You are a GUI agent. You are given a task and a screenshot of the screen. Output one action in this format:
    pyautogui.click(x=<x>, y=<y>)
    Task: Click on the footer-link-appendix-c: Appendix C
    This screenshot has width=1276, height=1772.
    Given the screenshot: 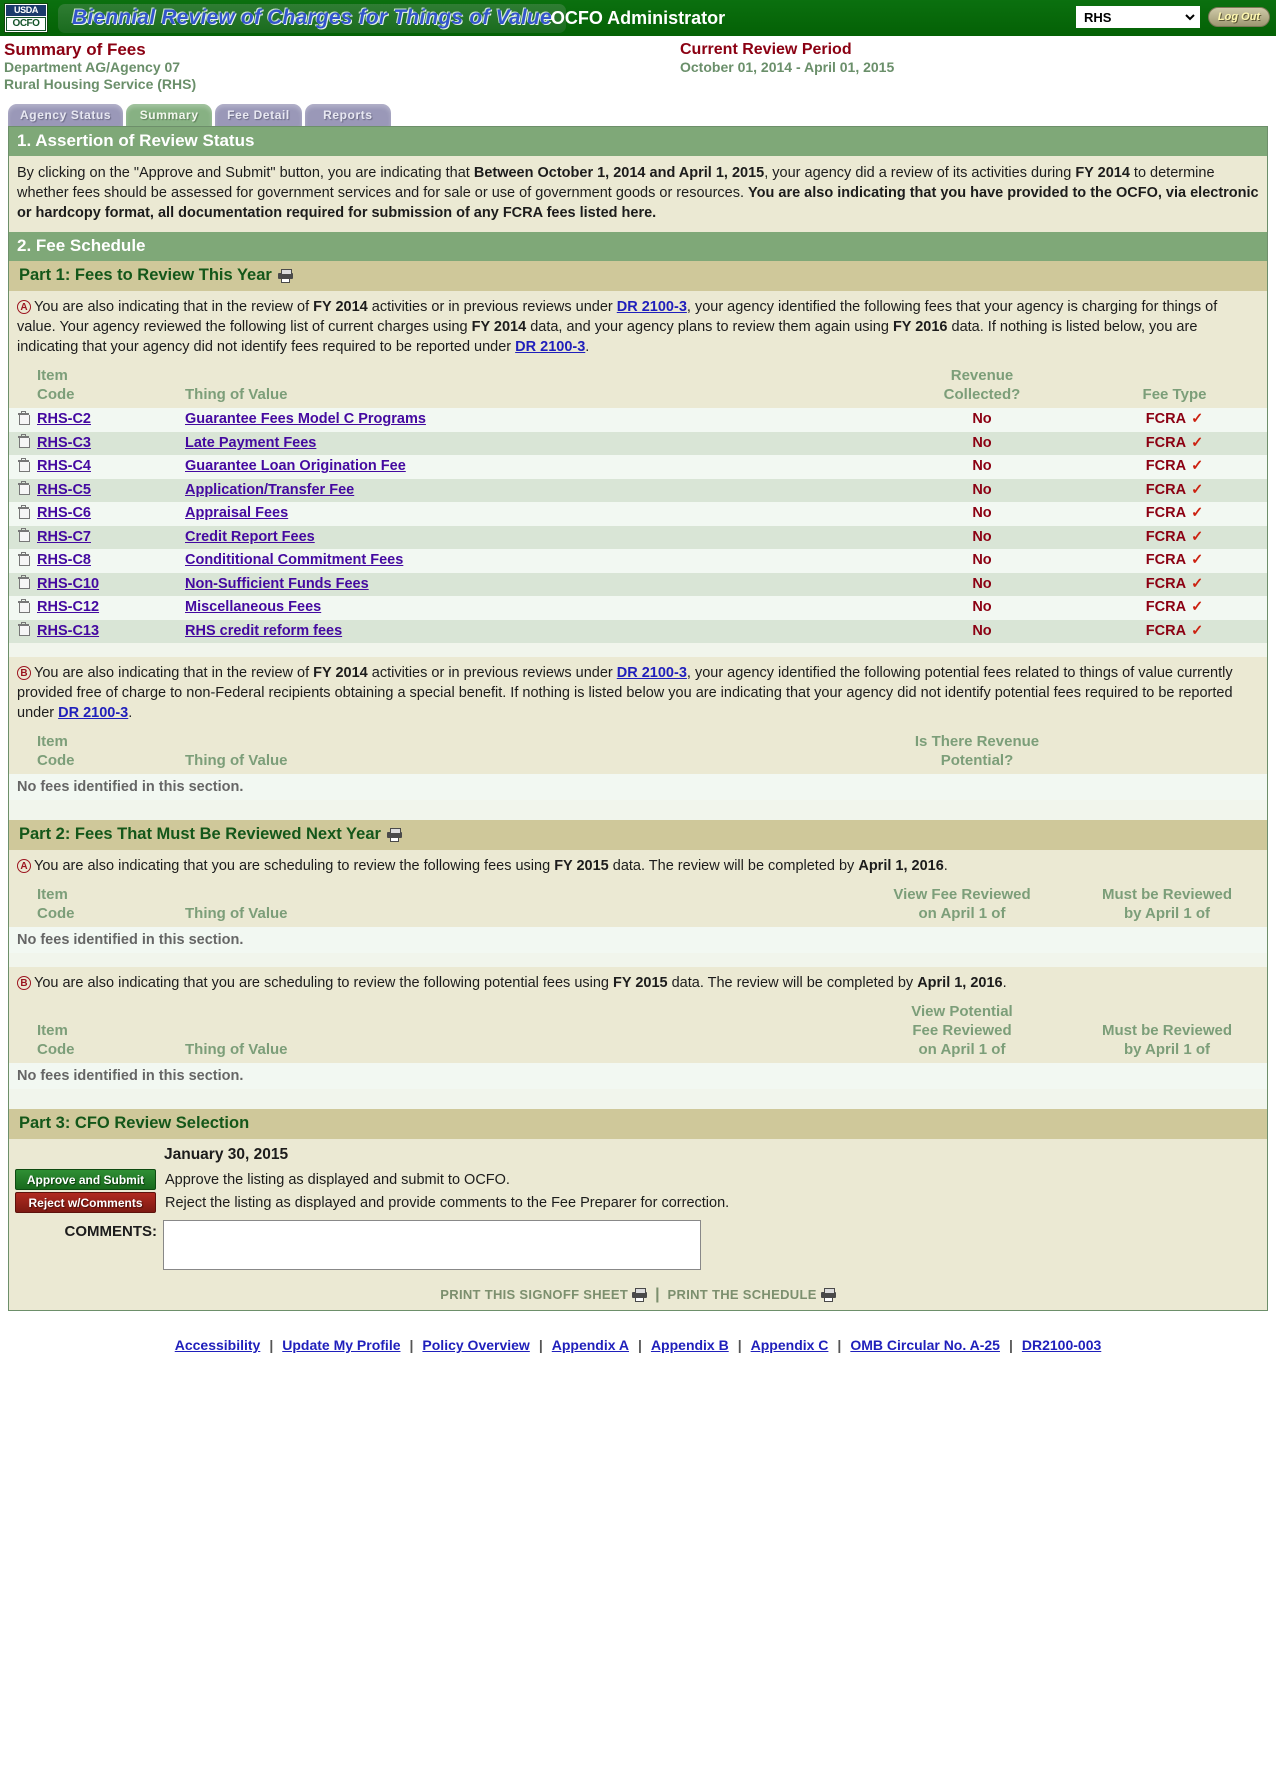 What is the action you would take?
    pyautogui.click(x=790, y=1345)
    